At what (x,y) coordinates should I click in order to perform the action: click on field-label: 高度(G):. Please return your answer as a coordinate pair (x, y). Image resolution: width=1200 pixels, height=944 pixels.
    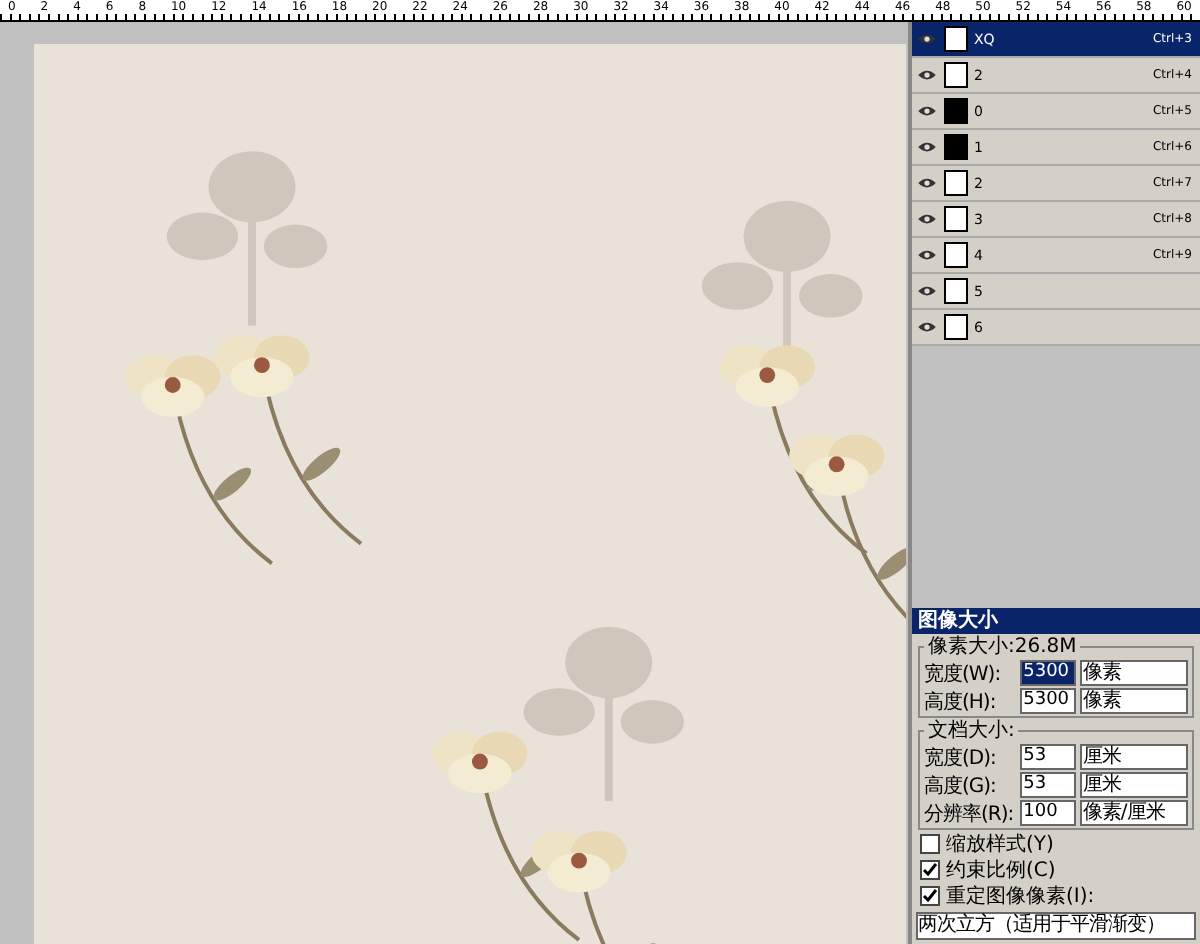
    Looking at the image, I should click on (961, 786).